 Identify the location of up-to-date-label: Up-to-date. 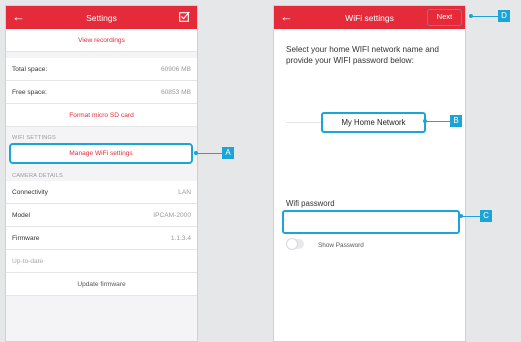
(28, 261).